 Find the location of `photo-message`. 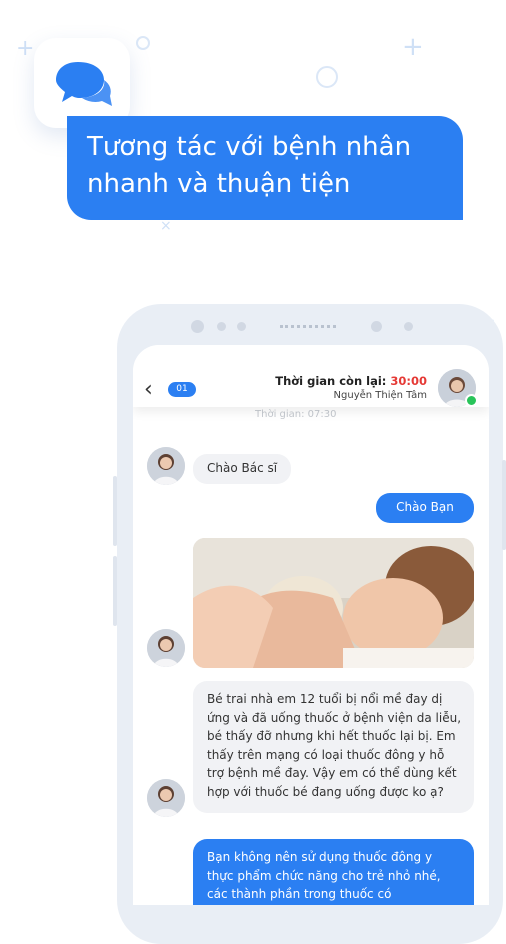

photo-message is located at coordinates (333, 603).